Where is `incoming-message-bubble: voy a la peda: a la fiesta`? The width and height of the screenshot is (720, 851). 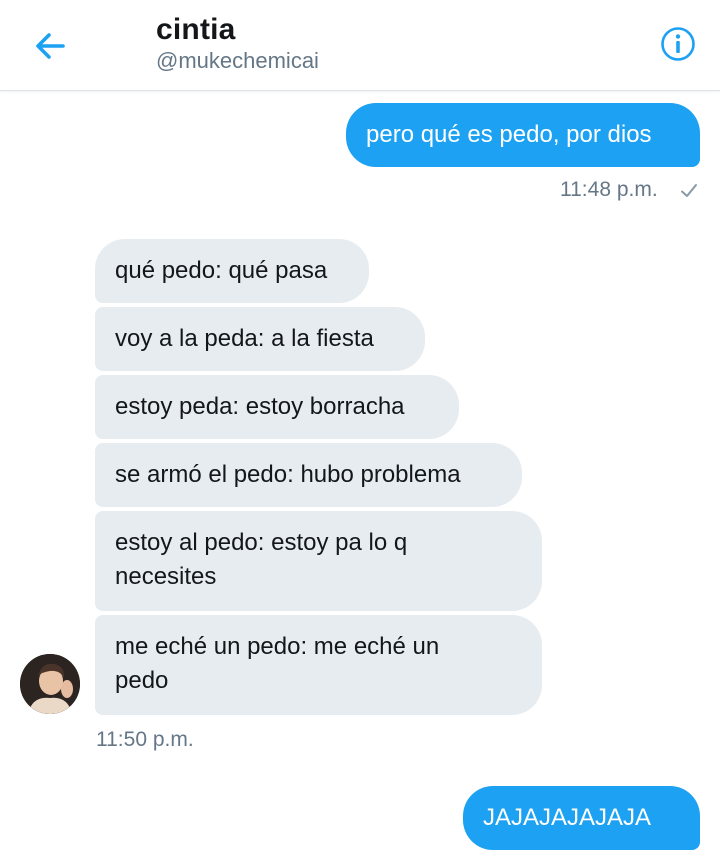 incoming-message-bubble: voy a la peda: a la fiesta is located at coordinates (260, 339).